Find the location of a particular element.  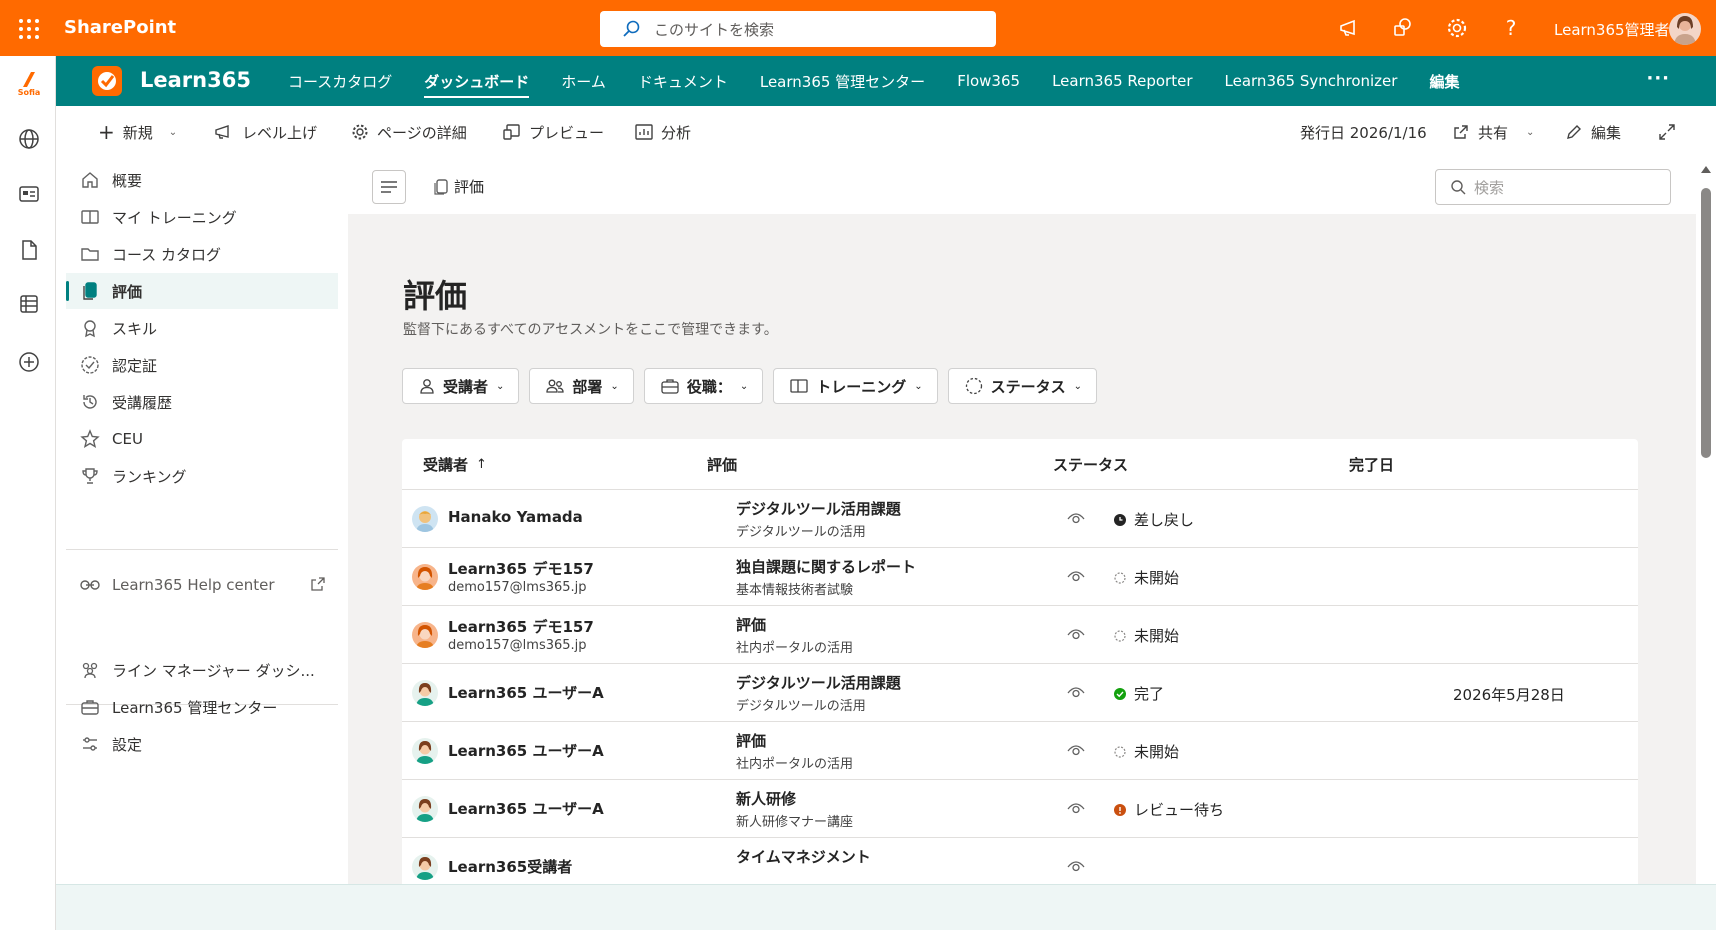

hub-link-5: Flow365 is located at coordinates (988, 81).